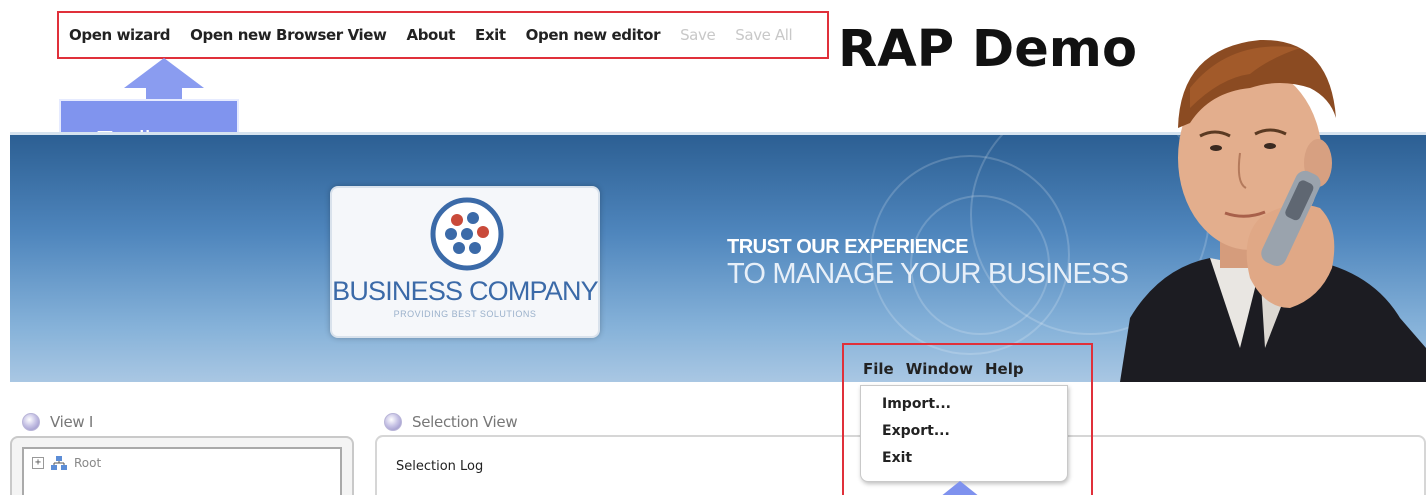 Image resolution: width=1426 pixels, height=495 pixels. Describe the element at coordinates (465, 422) in the screenshot. I see `selection-view-title: Selection View` at that location.